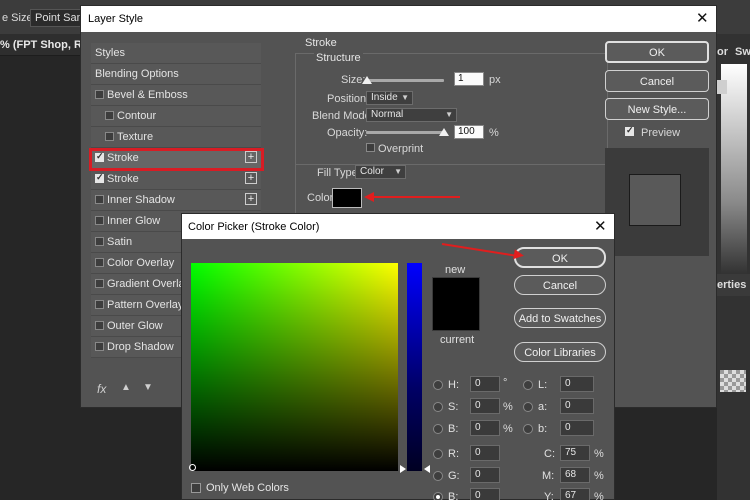 This screenshot has width=750, height=500. What do you see at coordinates (398, 19) in the screenshot?
I see `layer-style-titlebar: Layer Style ✕` at bounding box center [398, 19].